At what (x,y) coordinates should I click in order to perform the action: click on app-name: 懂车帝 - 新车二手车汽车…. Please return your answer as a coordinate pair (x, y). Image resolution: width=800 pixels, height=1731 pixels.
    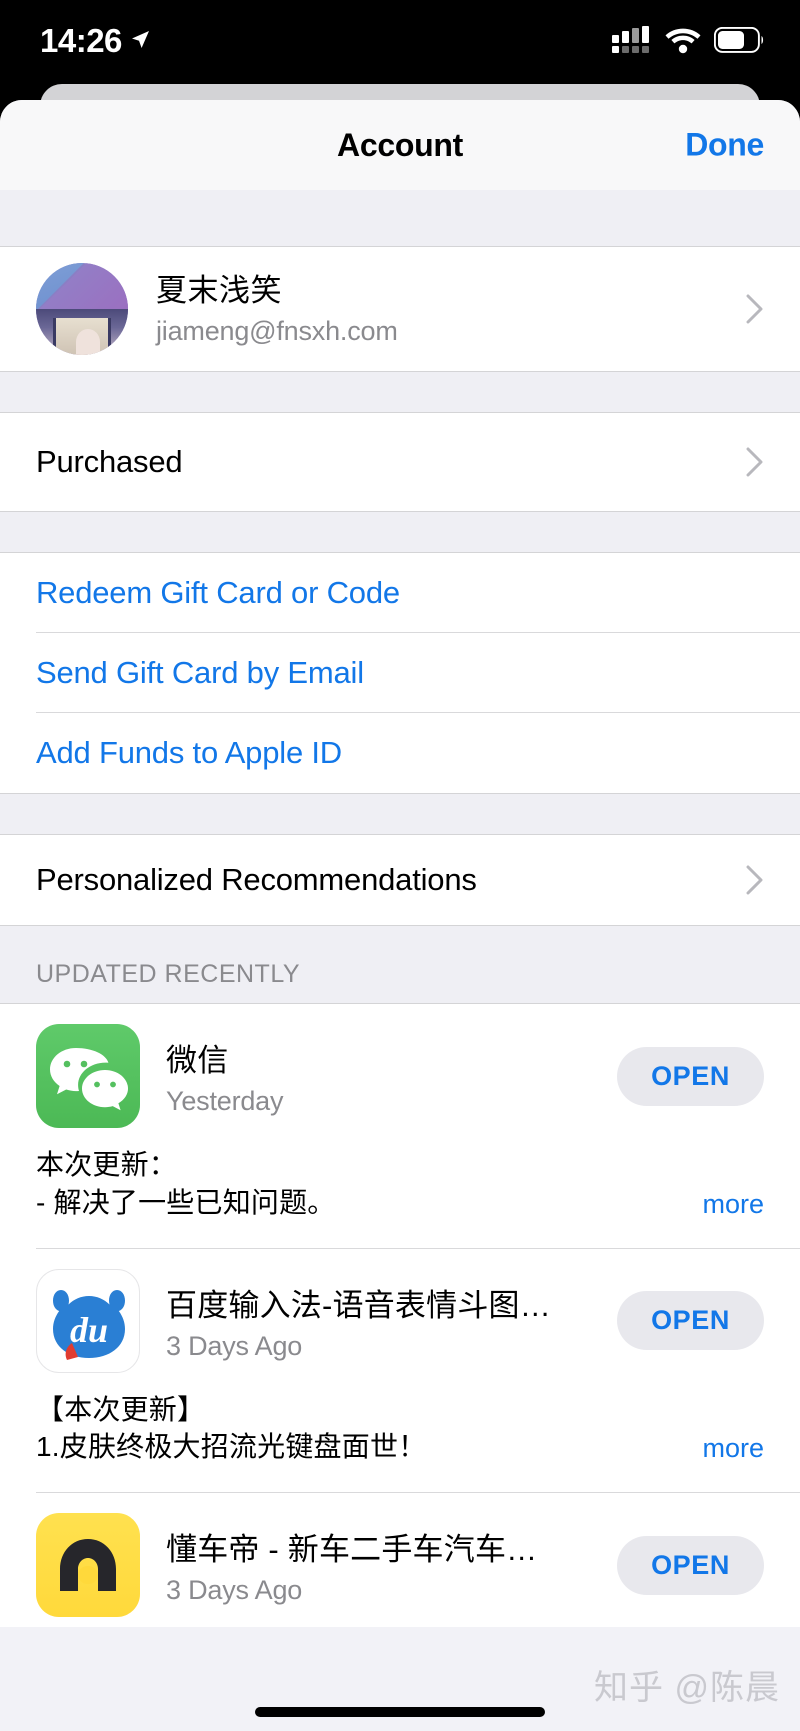
    Looking at the image, I should click on (352, 1550).